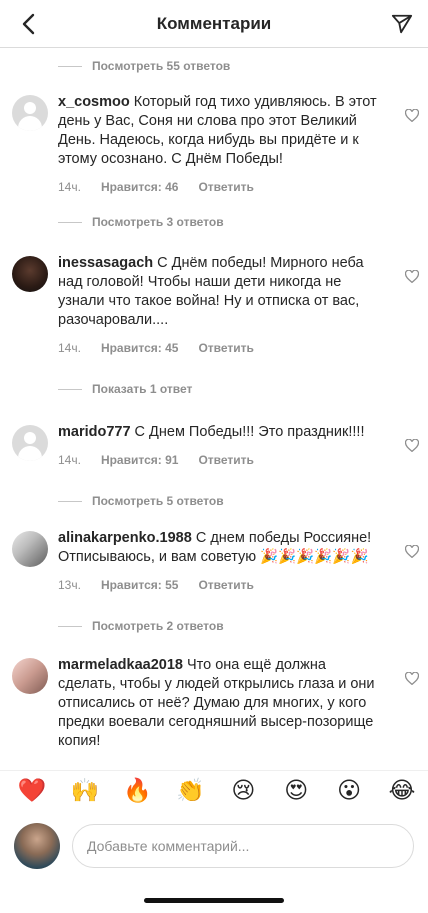  What do you see at coordinates (161, 66) in the screenshot?
I see `view-replies-label: Посмотреть 55 ответов` at bounding box center [161, 66].